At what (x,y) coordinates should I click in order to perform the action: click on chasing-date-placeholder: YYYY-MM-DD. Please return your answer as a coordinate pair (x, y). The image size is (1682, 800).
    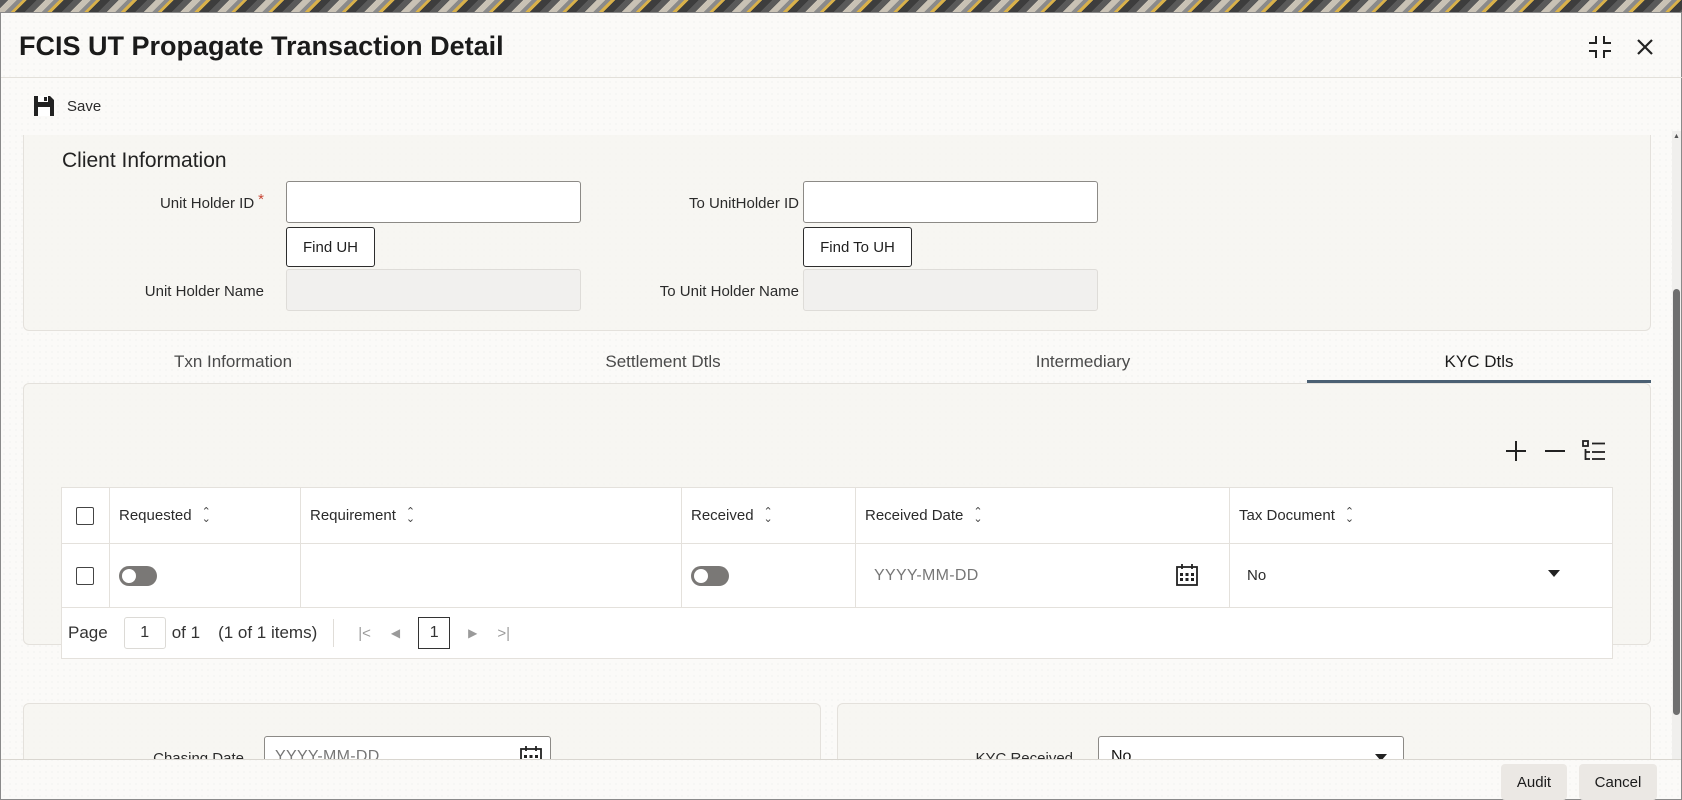
    Looking at the image, I should click on (327, 753).